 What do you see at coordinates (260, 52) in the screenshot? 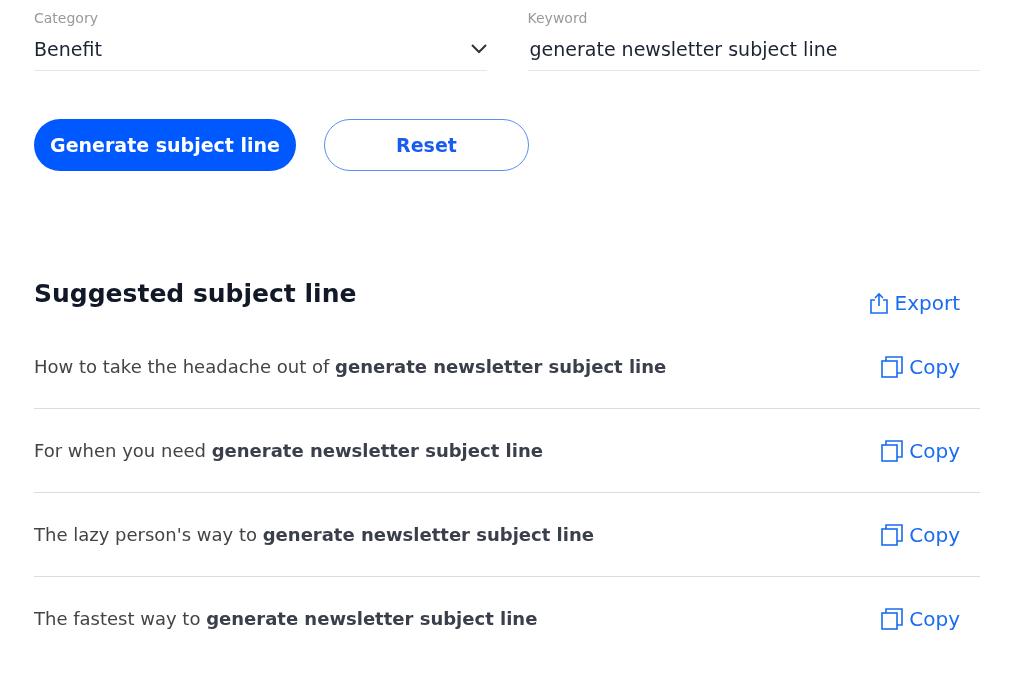
I see `category-dropdown: Benefit` at bounding box center [260, 52].